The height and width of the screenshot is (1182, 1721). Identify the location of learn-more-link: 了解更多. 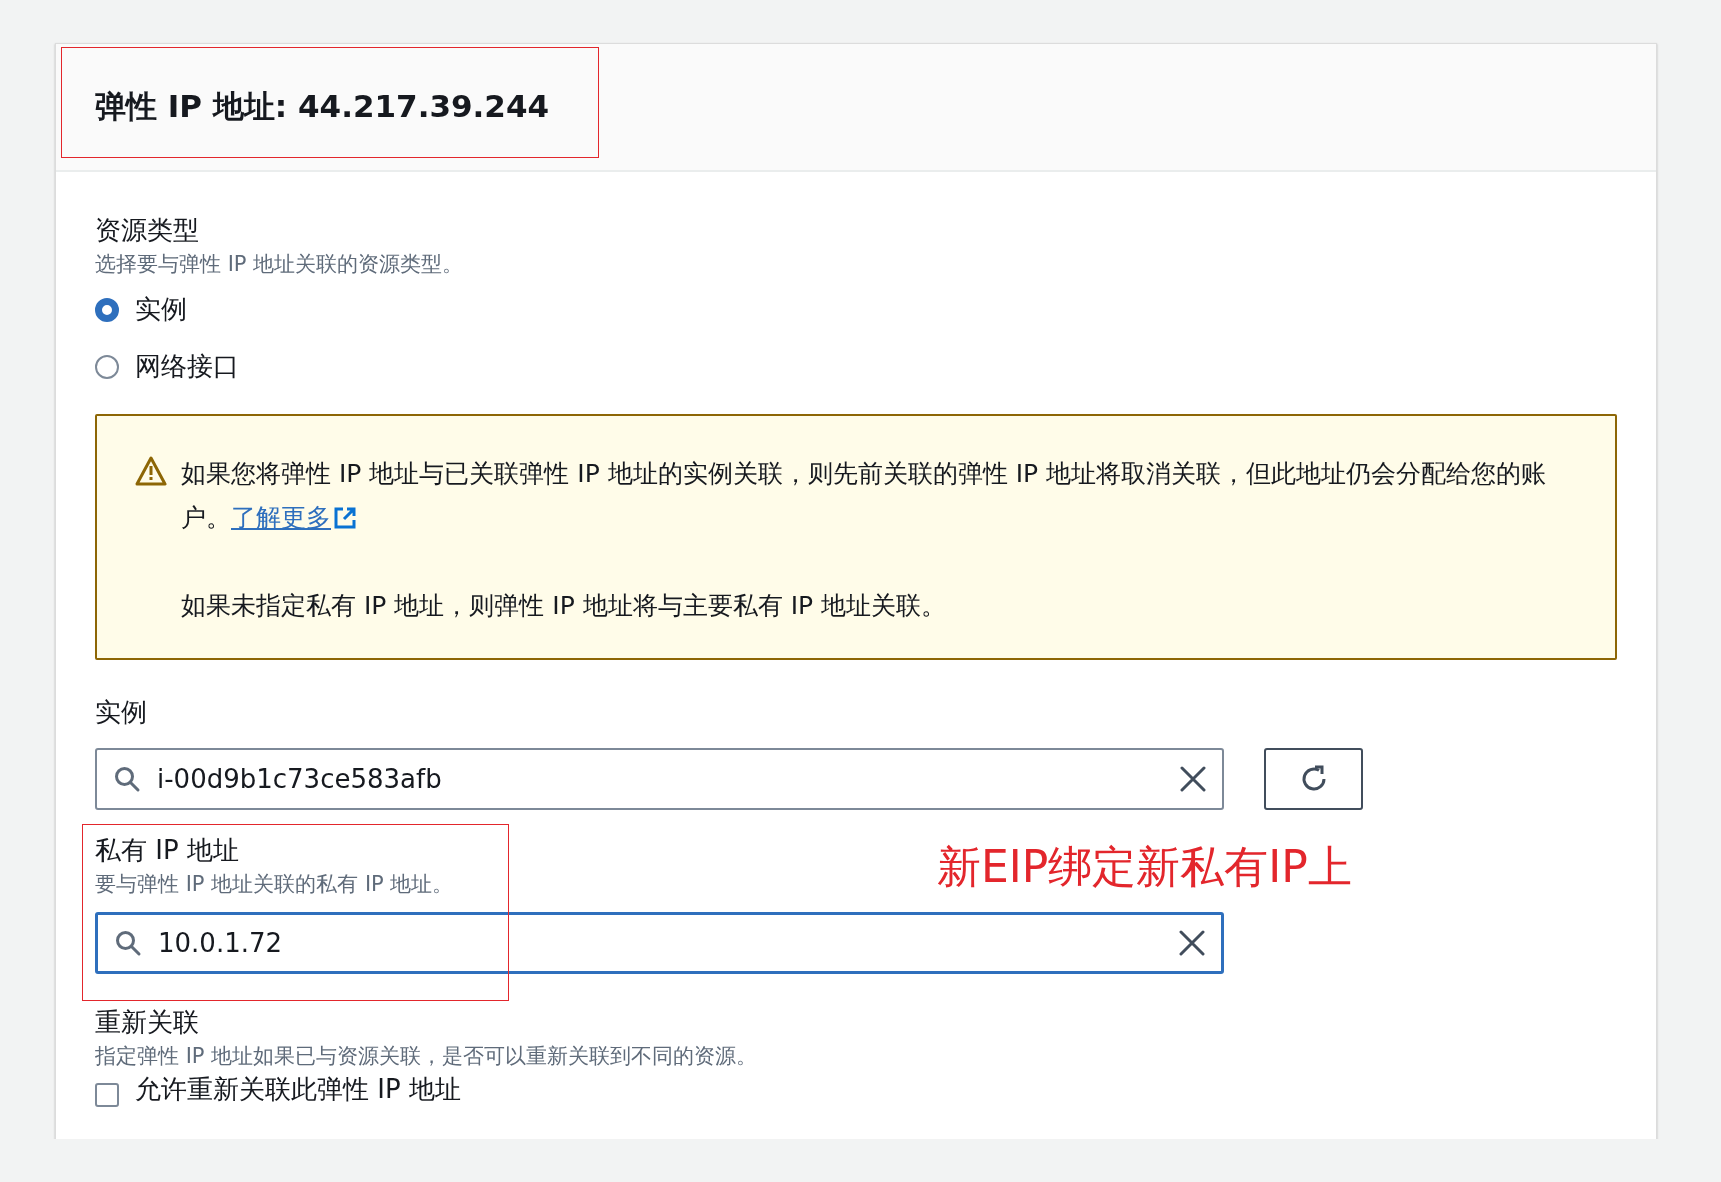
(294, 518).